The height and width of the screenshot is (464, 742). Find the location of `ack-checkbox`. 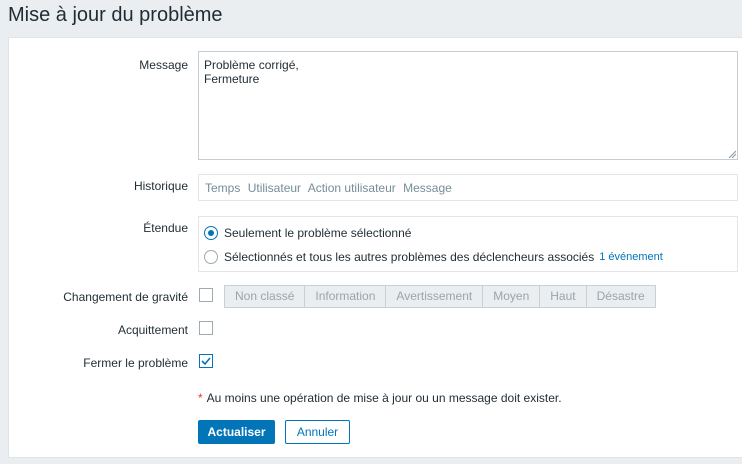

ack-checkbox is located at coordinates (206, 328).